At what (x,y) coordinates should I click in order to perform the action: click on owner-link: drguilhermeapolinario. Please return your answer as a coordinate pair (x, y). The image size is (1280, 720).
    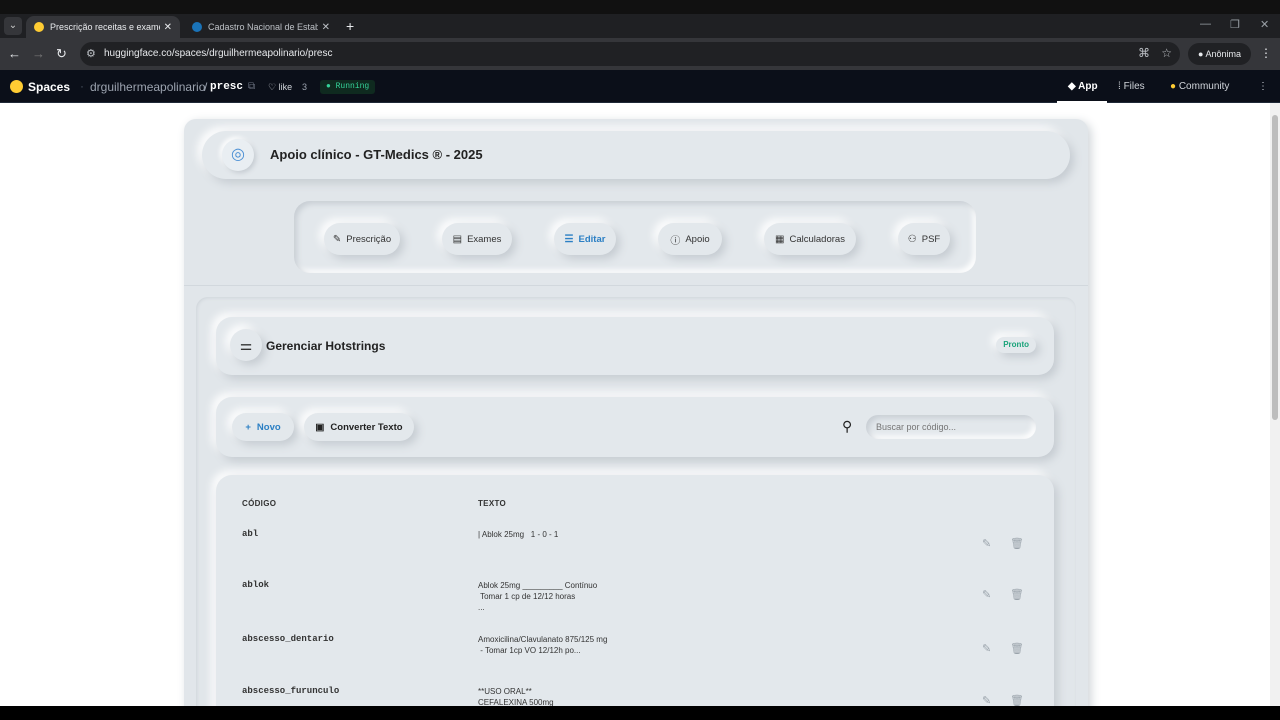
    Looking at the image, I should click on (147, 87).